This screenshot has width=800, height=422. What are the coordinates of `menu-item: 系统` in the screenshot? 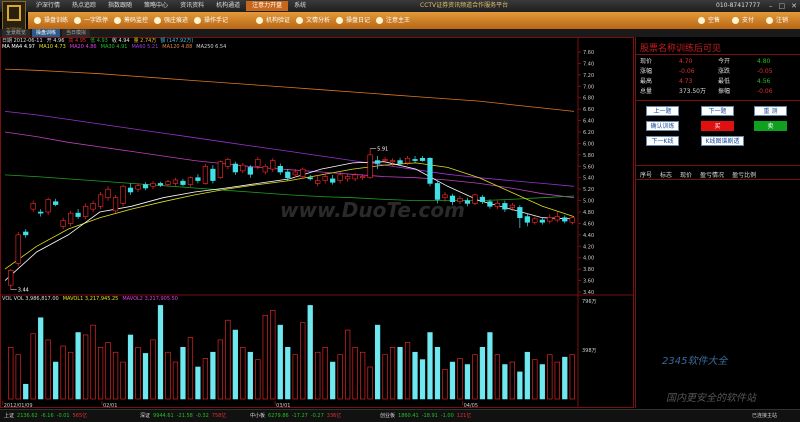 It's located at (300, 6).